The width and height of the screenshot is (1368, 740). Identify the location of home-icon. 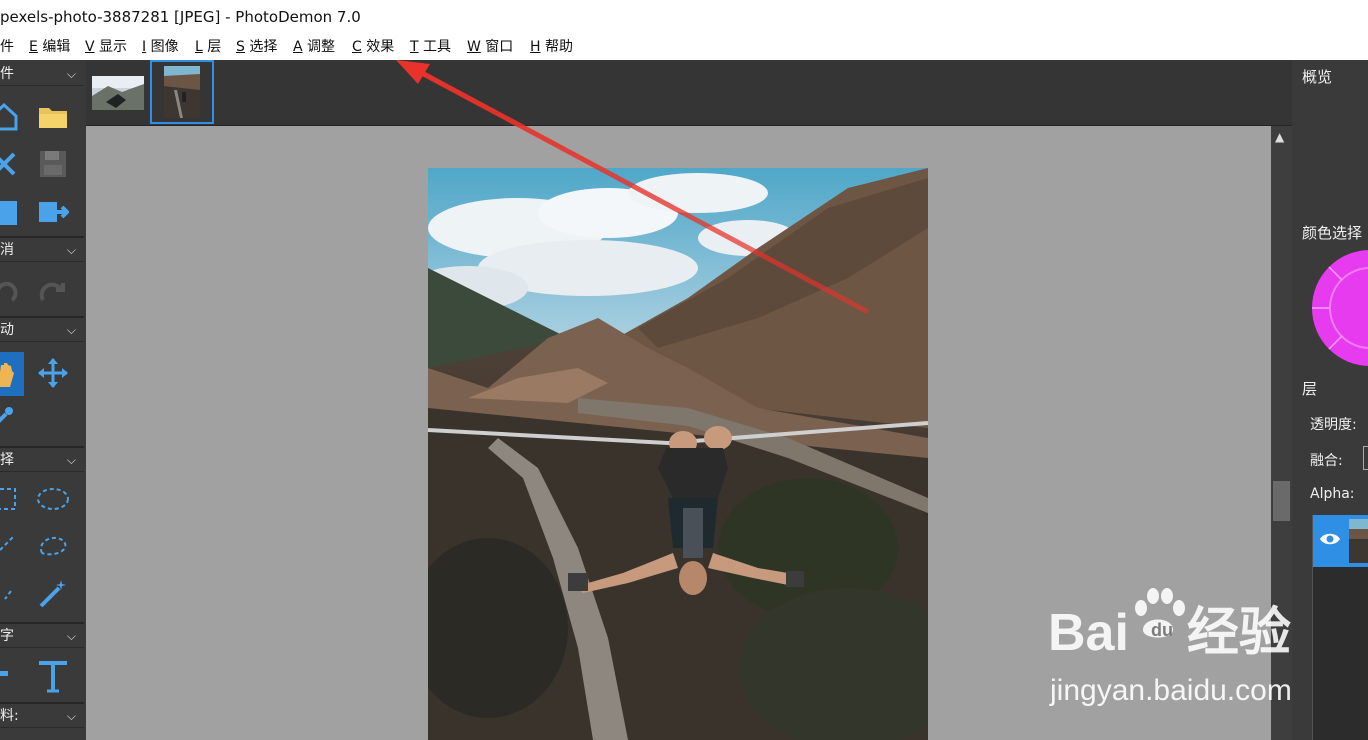
(11, 116).